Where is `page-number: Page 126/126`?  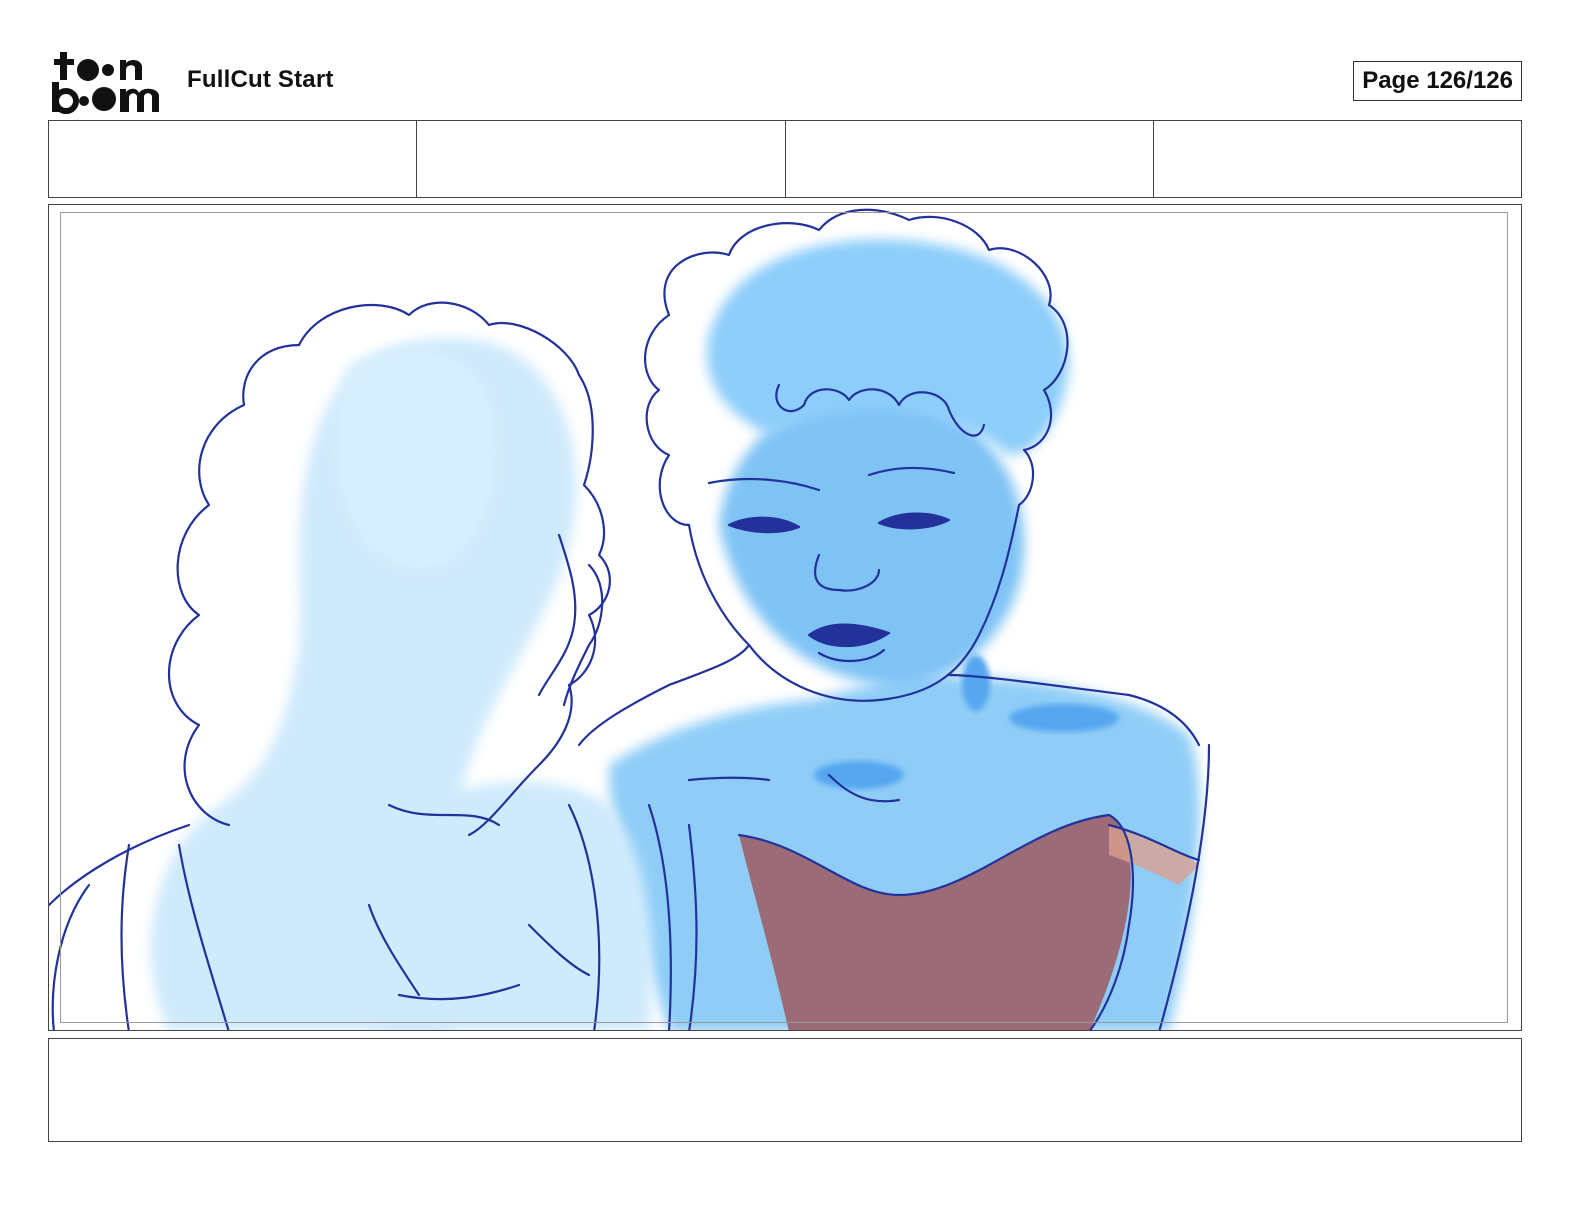 page-number: Page 126/126 is located at coordinates (1437, 81).